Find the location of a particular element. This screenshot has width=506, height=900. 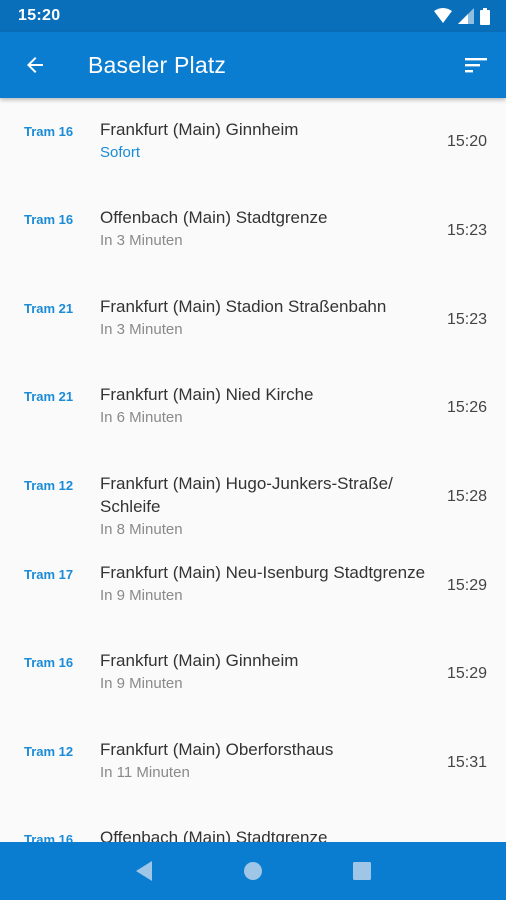

line-label: Tram 17 is located at coordinates (49, 574).